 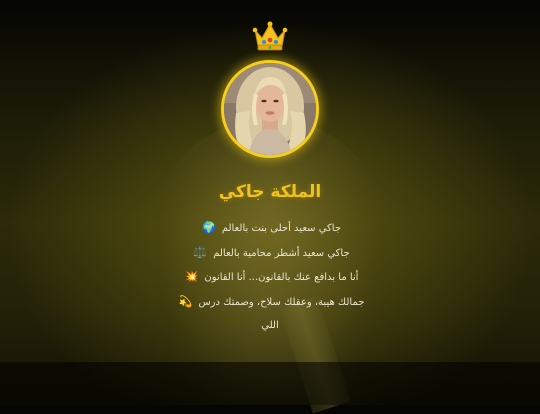 I want to click on bio-text-5: اللي, so click(x=270, y=325).